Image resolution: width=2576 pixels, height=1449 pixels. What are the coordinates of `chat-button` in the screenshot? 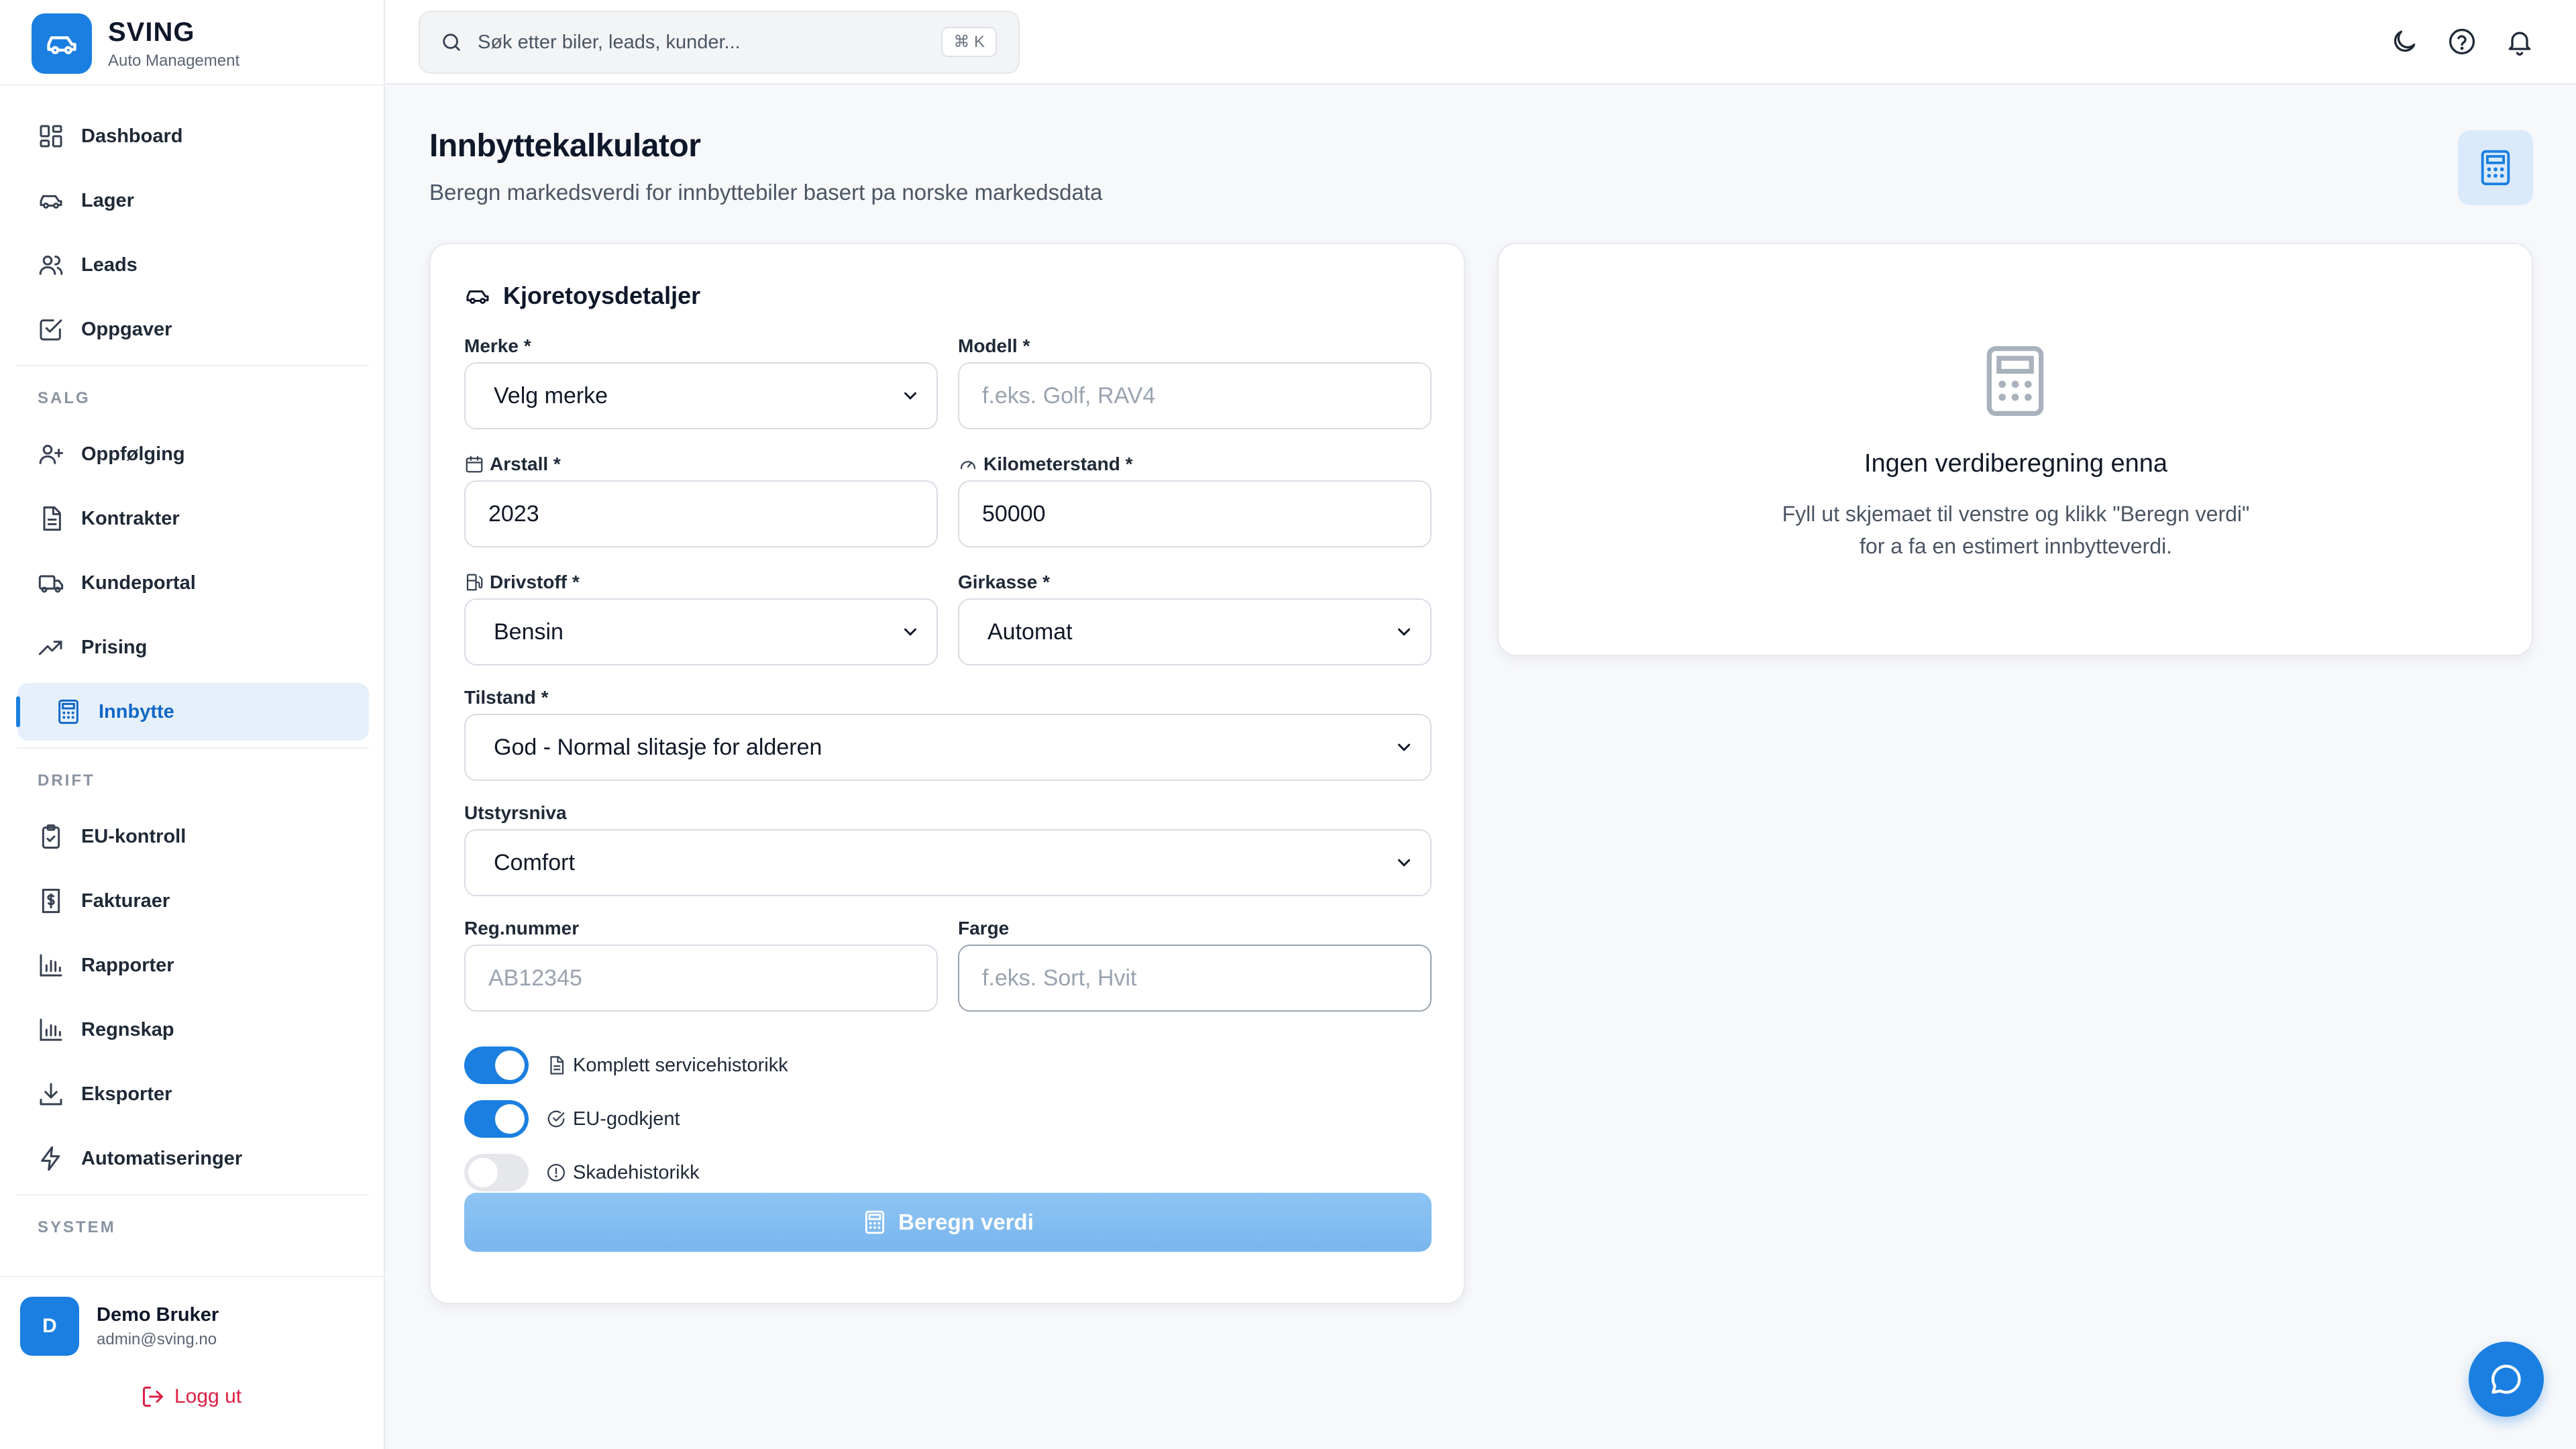 It's located at (2506, 1379).